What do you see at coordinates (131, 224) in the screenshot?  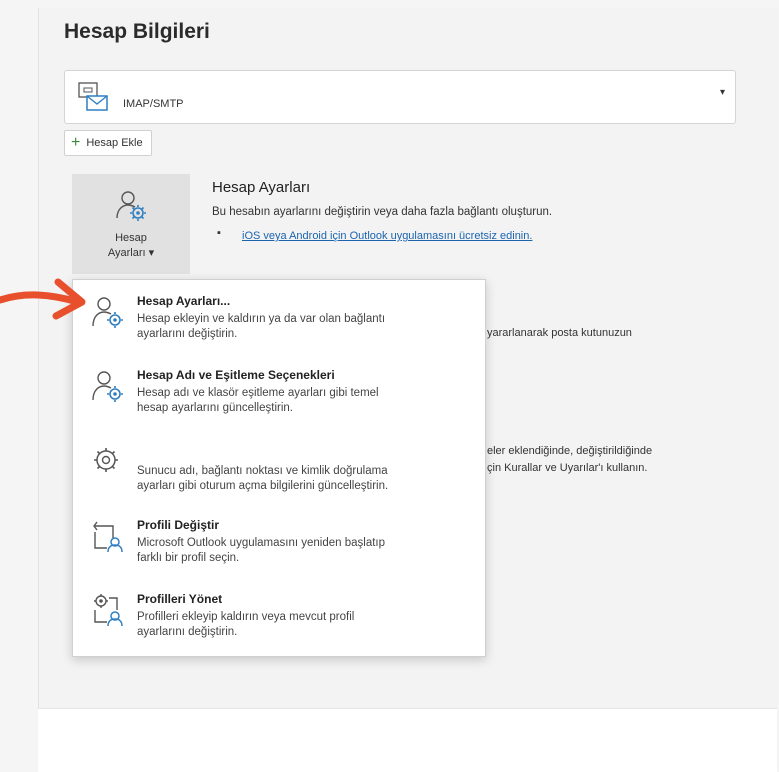 I see `account-settings-dropdown-button: Hesap Ayarları ▾` at bounding box center [131, 224].